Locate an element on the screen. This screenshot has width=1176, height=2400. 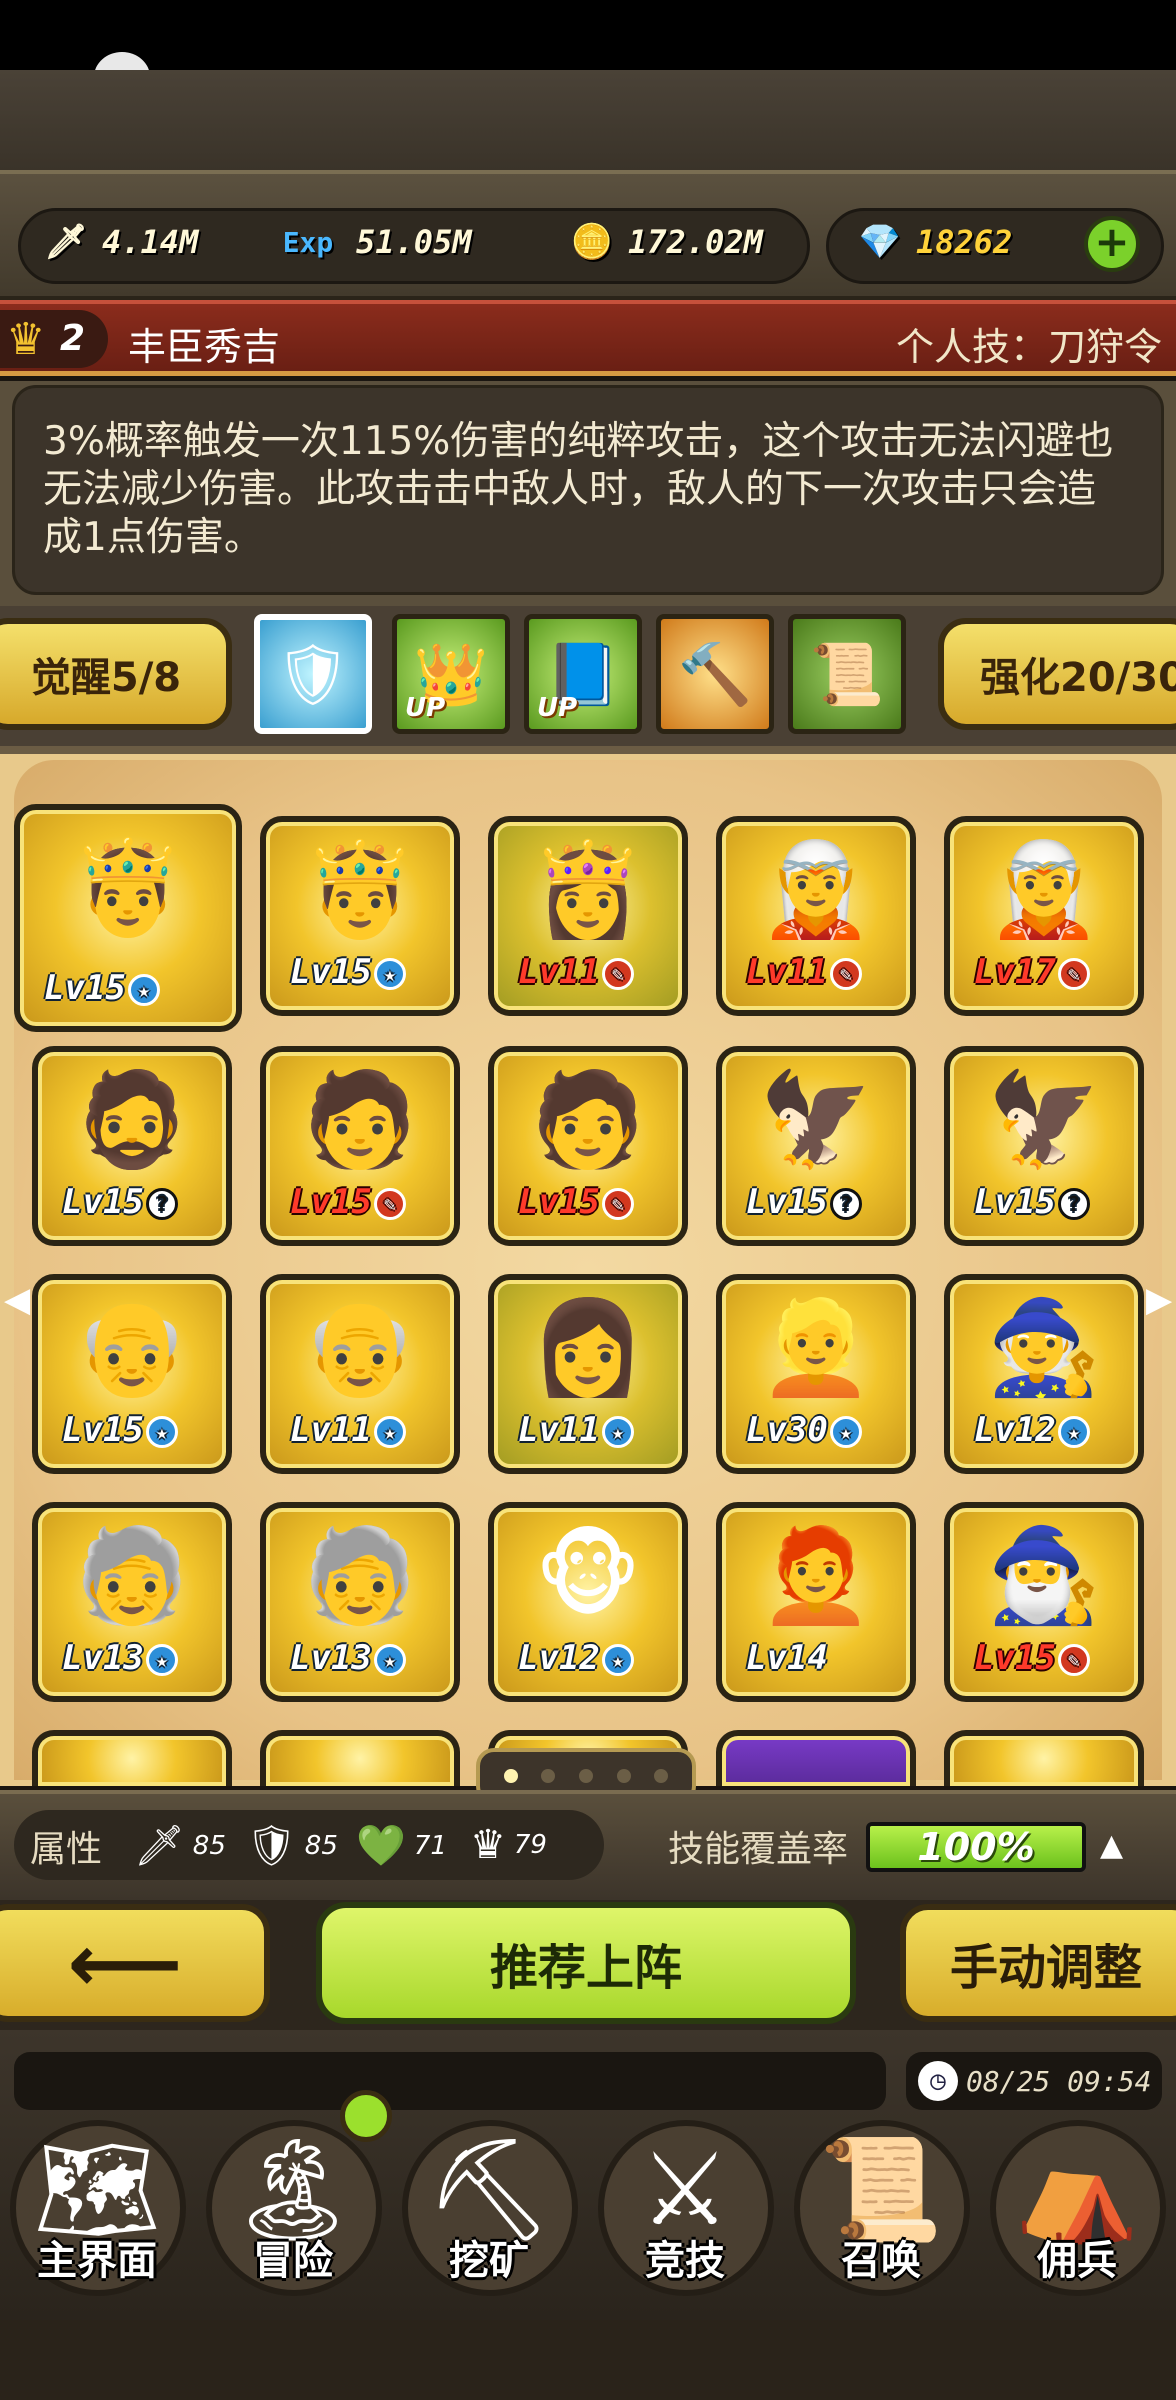
nav-home: 🗺 主界面 is located at coordinates (97, 2210).